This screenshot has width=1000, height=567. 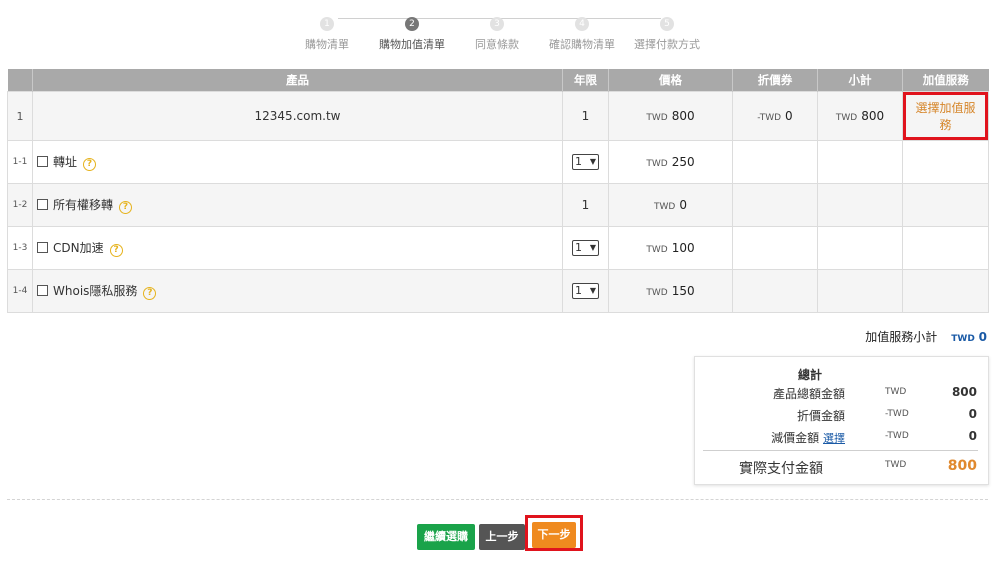 What do you see at coordinates (896, 465) in the screenshot?
I see `summary-currency: TWD` at bounding box center [896, 465].